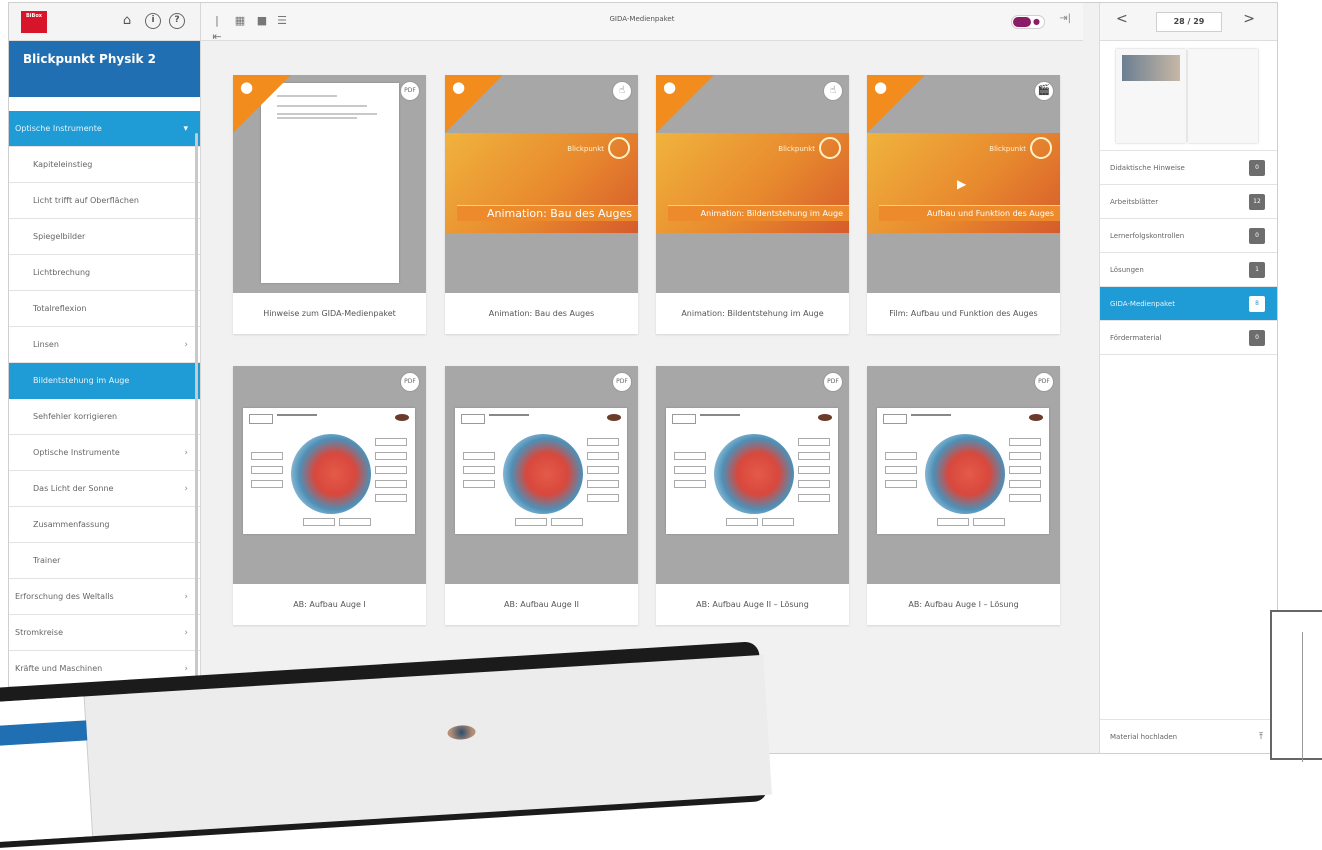 The height and width of the screenshot is (850, 1322). Describe the element at coordinates (752, 313) in the screenshot. I see `media-card-title: Animation: Bildentstehung im Auge` at that location.